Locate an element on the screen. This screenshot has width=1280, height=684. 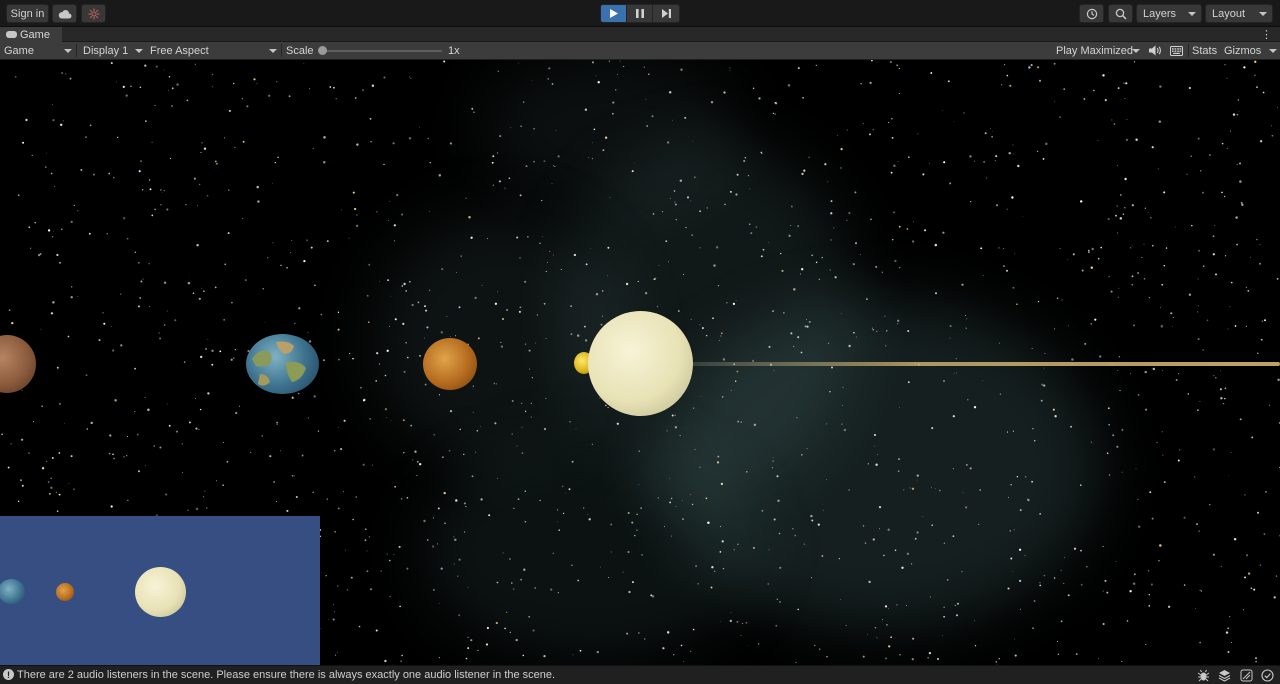
planet-venus is located at coordinates (450, 364).